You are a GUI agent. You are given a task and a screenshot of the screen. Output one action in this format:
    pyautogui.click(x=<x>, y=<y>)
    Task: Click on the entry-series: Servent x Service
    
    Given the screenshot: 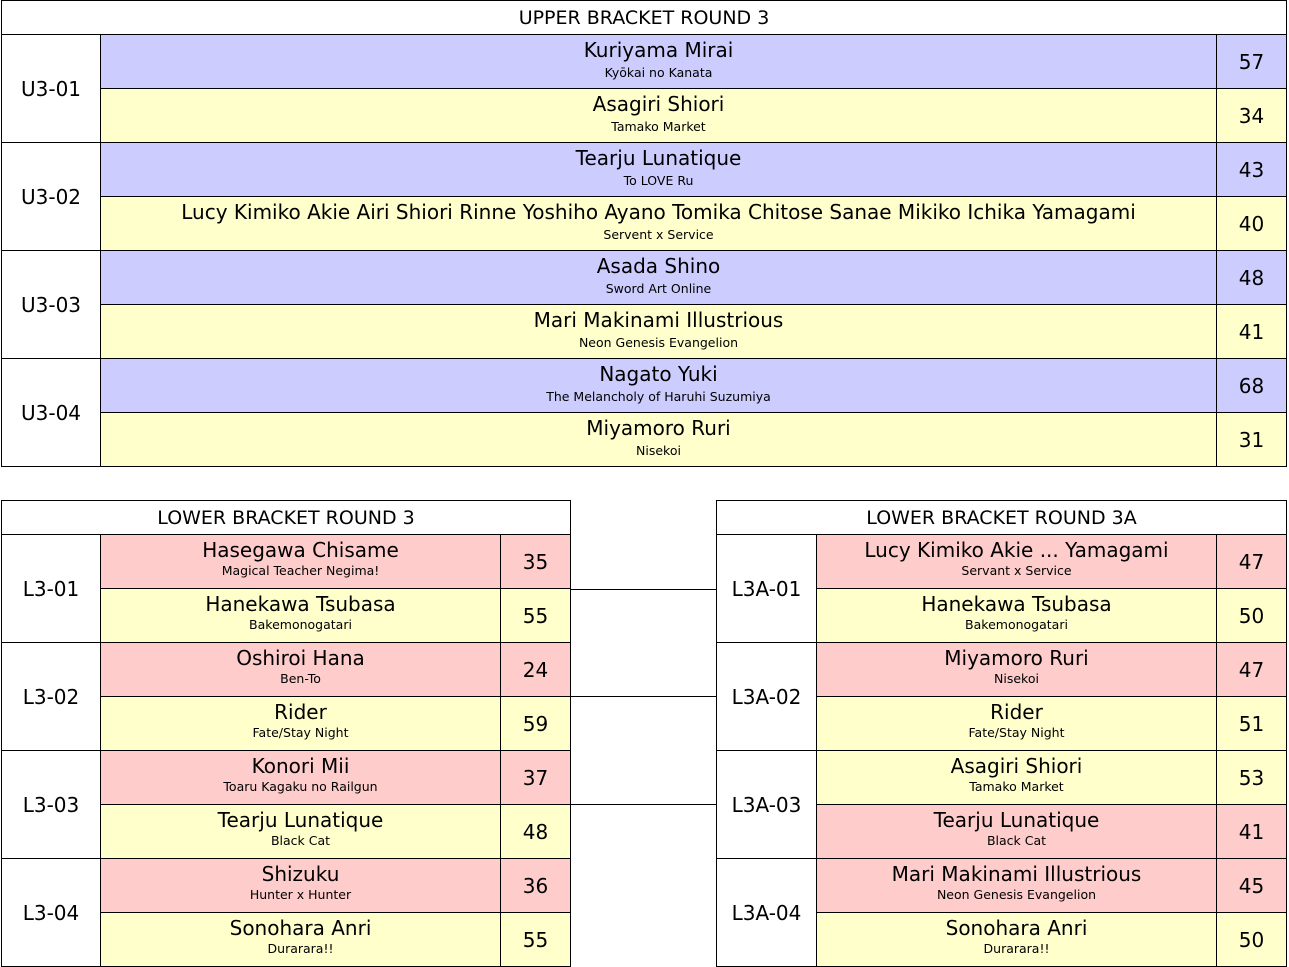 What is the action you would take?
    pyautogui.click(x=658, y=234)
    